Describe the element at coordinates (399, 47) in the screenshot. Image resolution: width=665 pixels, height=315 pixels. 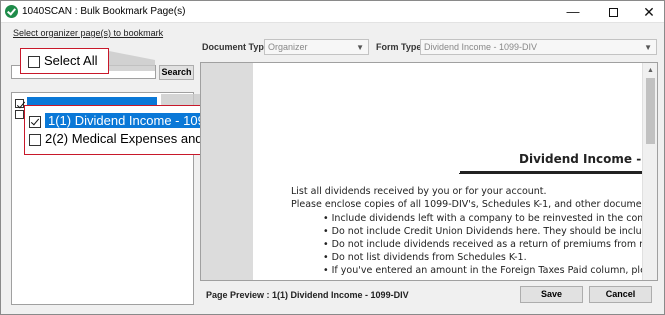
I see `form-type-label: Form Type` at that location.